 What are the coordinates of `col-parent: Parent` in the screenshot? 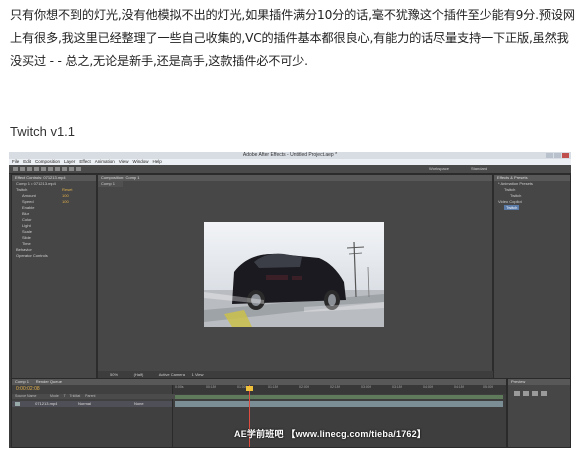 It's located at (90, 396).